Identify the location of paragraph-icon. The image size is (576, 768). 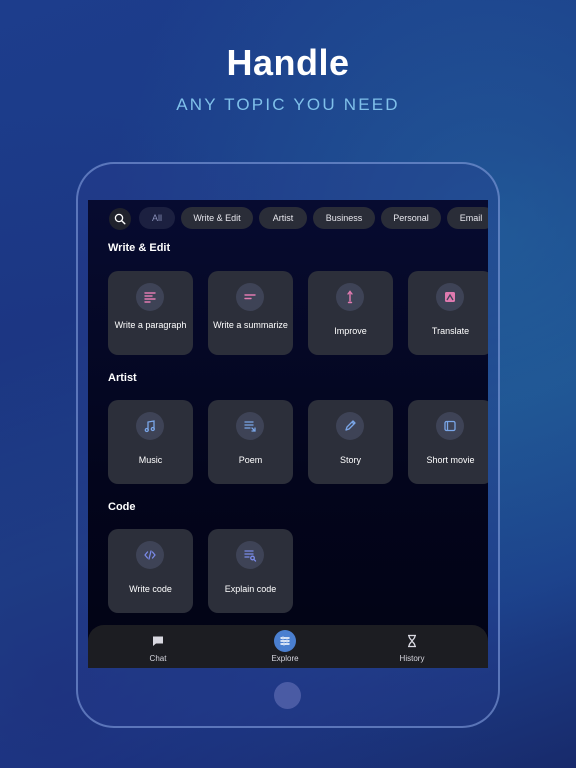
(150, 297).